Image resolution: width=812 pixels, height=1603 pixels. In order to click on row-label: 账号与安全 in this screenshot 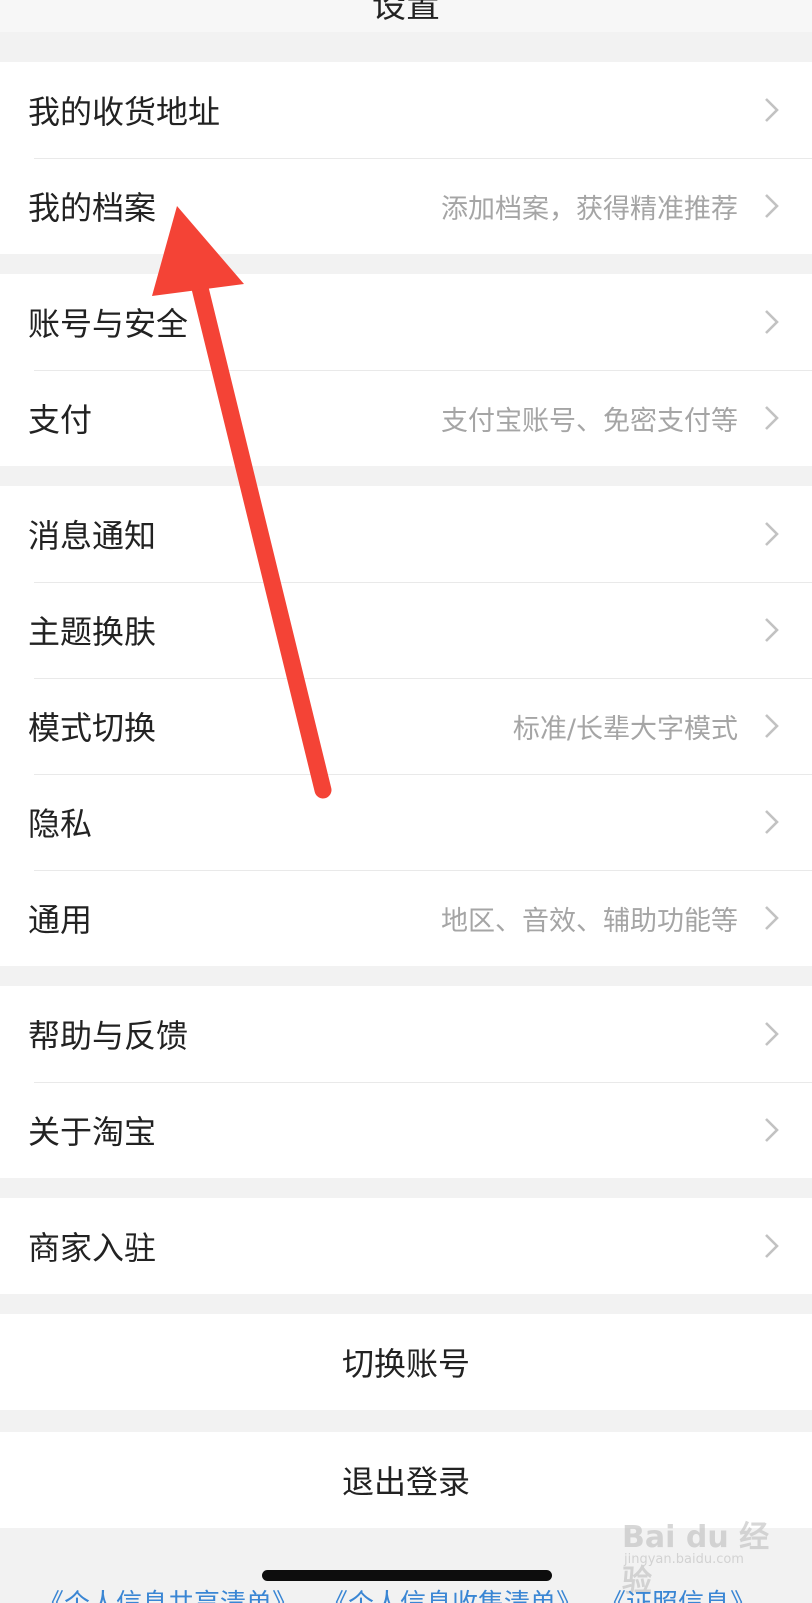, I will do `click(108, 324)`.